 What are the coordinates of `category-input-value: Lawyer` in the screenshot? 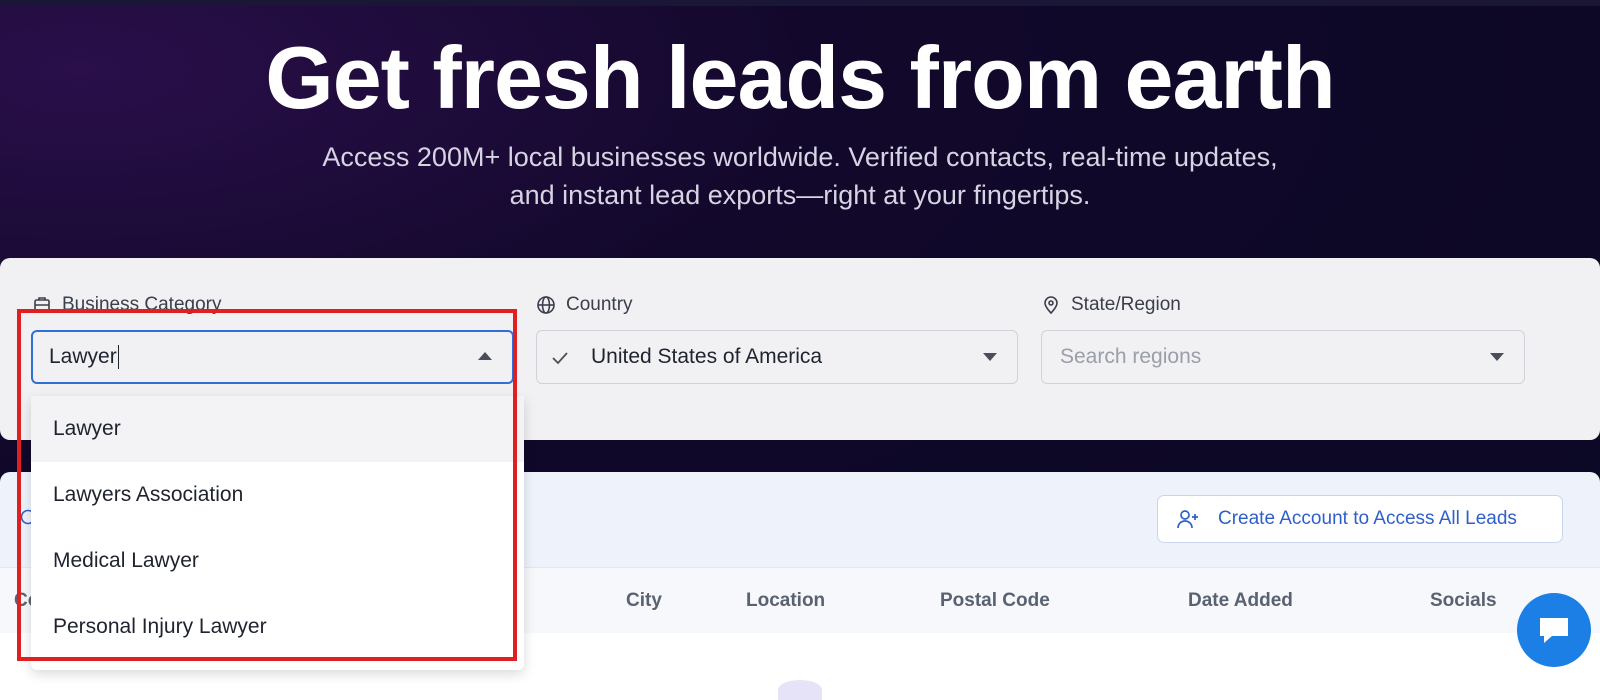 It's located at (83, 356).